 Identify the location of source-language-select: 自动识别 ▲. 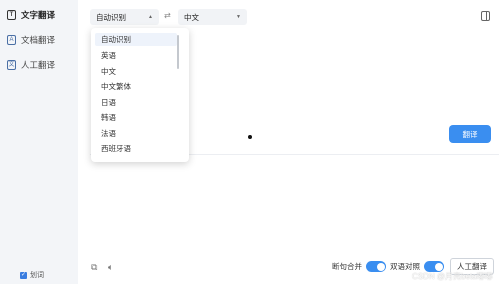
(124, 17).